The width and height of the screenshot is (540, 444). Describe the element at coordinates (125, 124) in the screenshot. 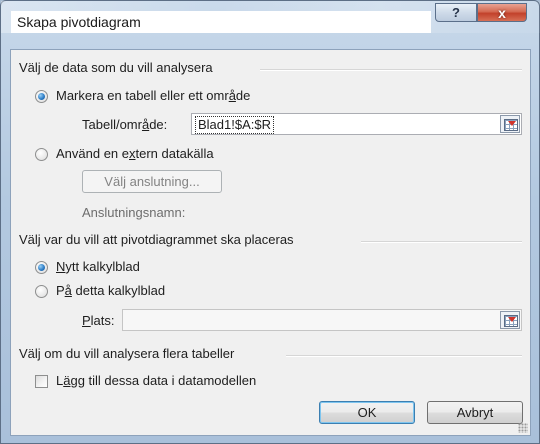

I see `table-range-label: Tabell/område:` at that location.